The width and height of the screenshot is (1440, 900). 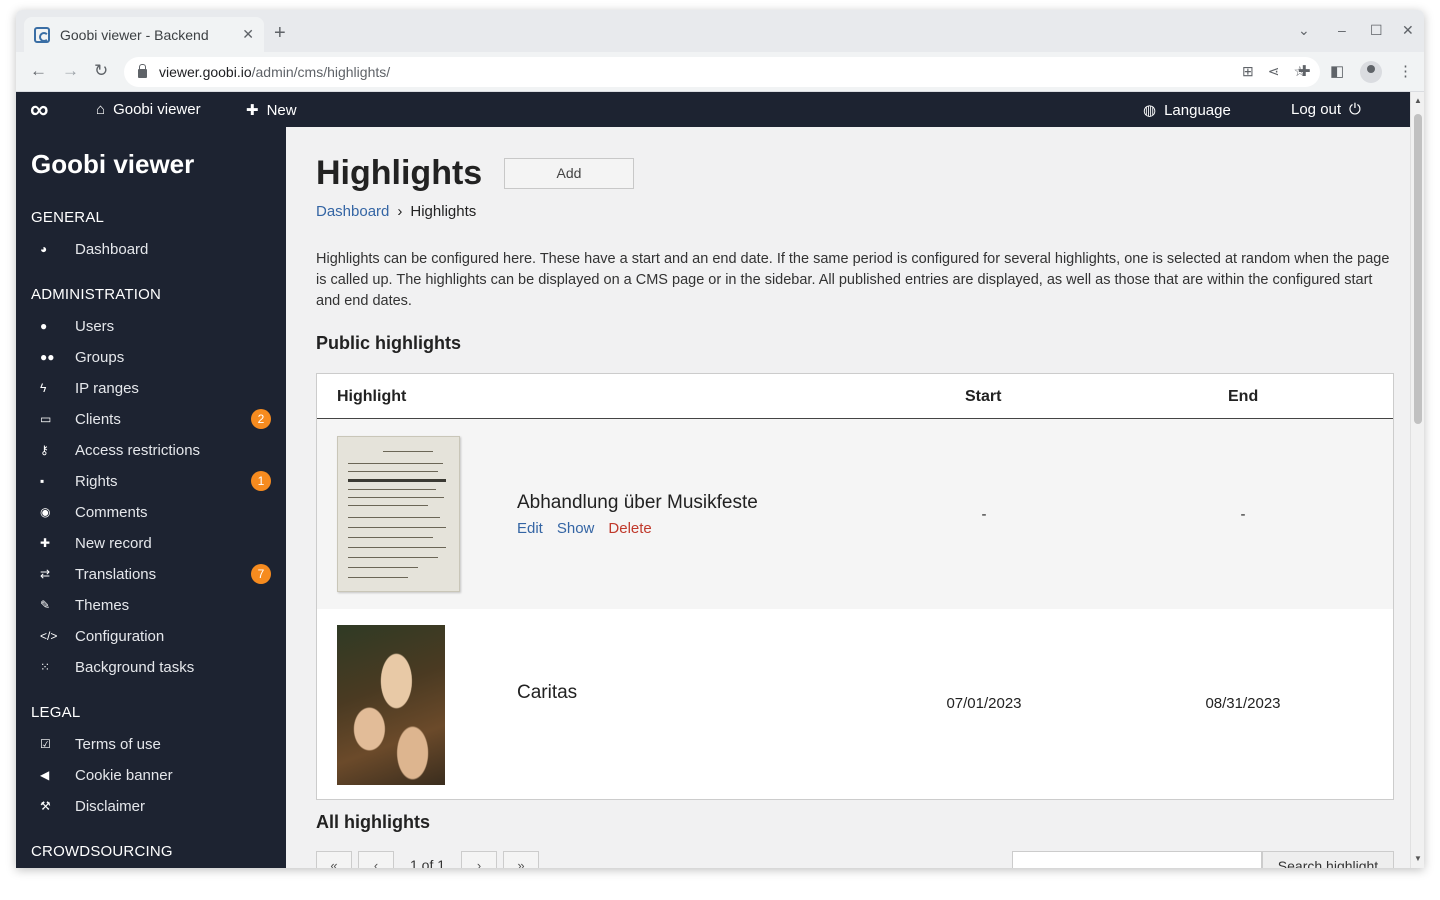 What do you see at coordinates (720, 31) in the screenshot?
I see `tab-strip: Goobi viewer - Backend ✕ + ⌄ – ☐ ✕` at bounding box center [720, 31].